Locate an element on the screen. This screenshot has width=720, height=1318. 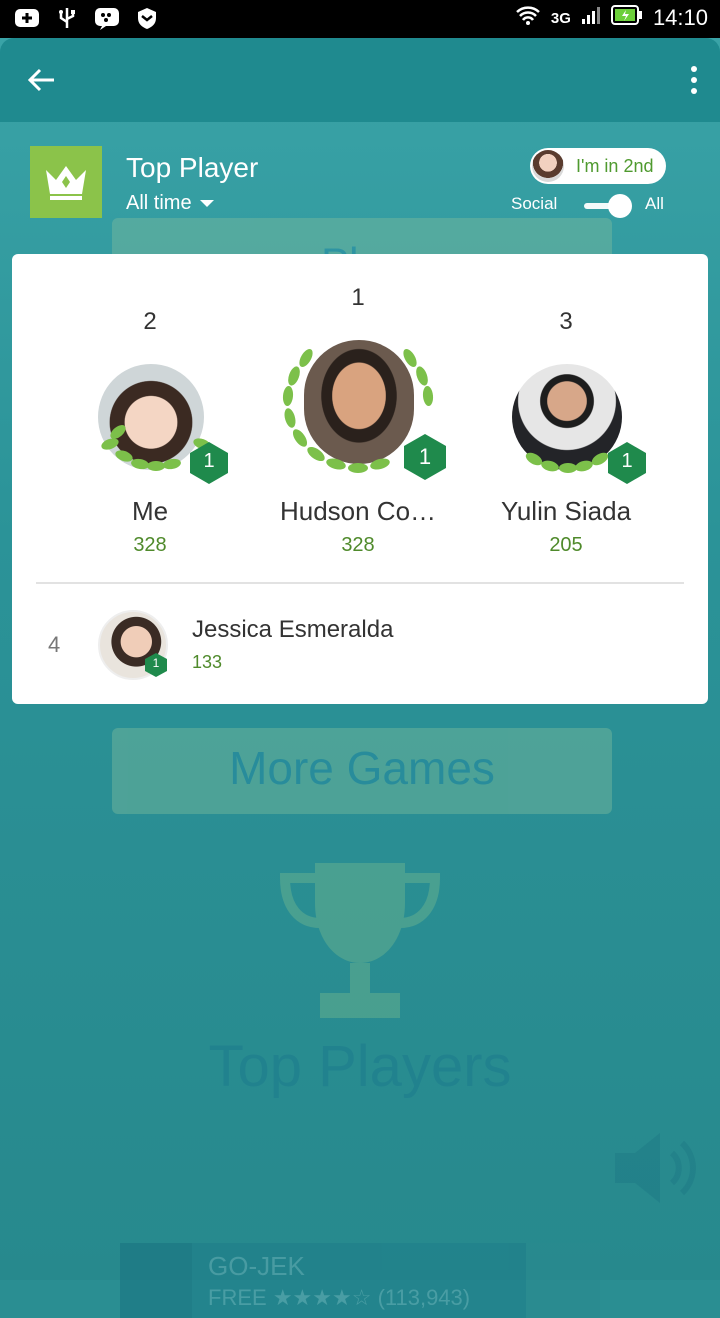
download-icon is located at coordinates (563, 1280).